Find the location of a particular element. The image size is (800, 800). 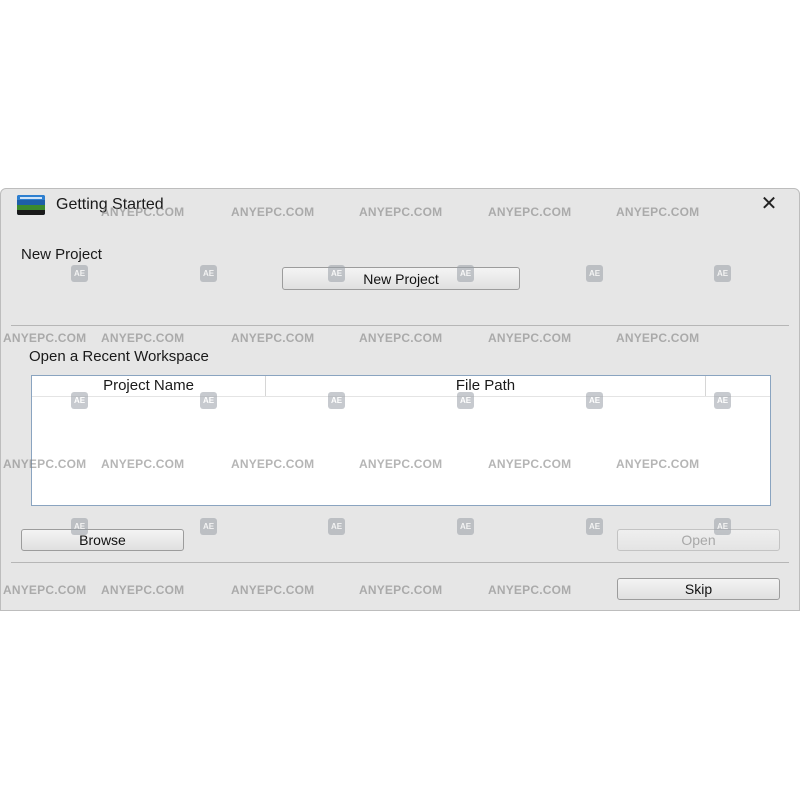

app-logo-icon is located at coordinates (31, 205).